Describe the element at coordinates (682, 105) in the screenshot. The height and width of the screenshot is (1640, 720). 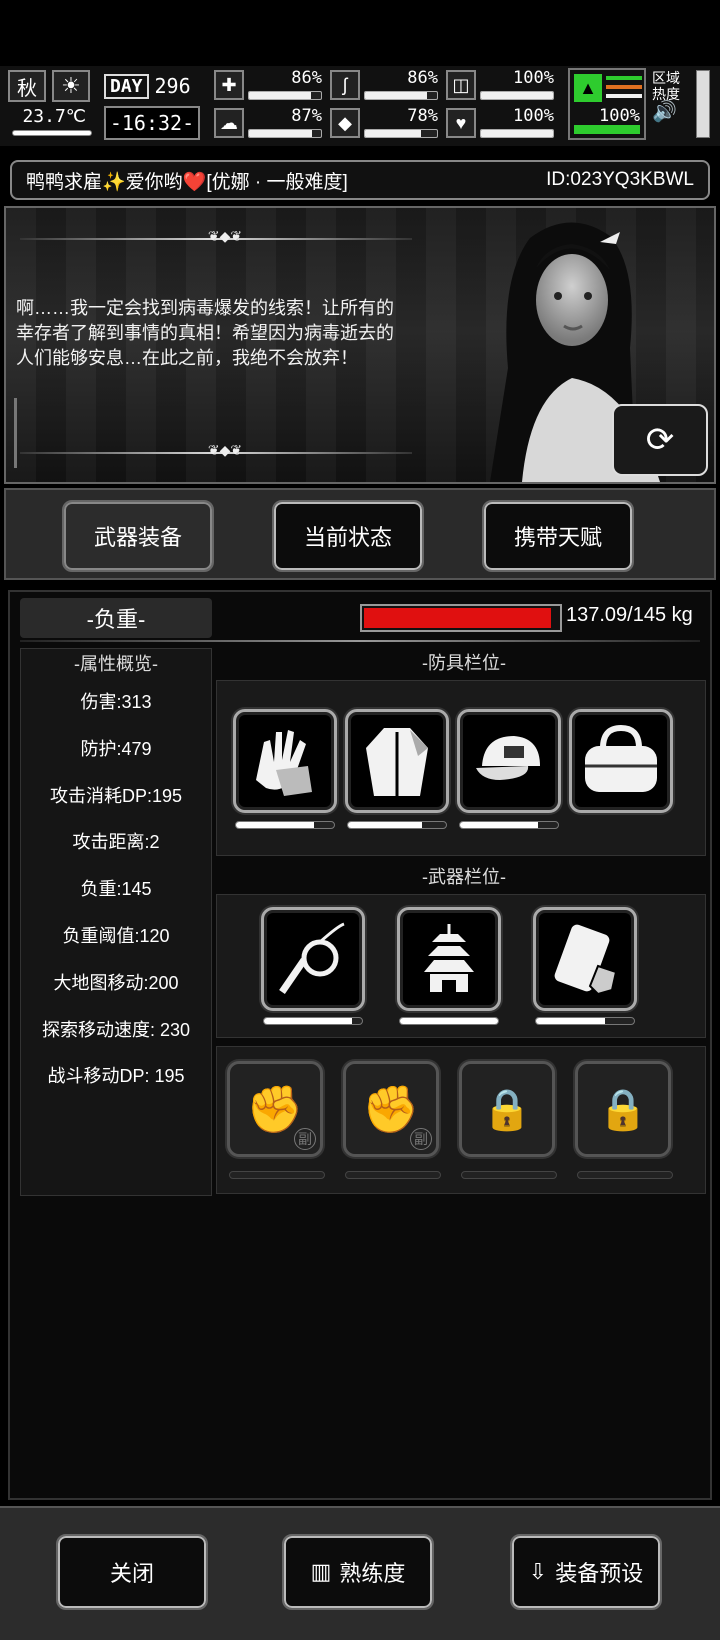
I see `region-heat: 区域热度 🔊` at that location.